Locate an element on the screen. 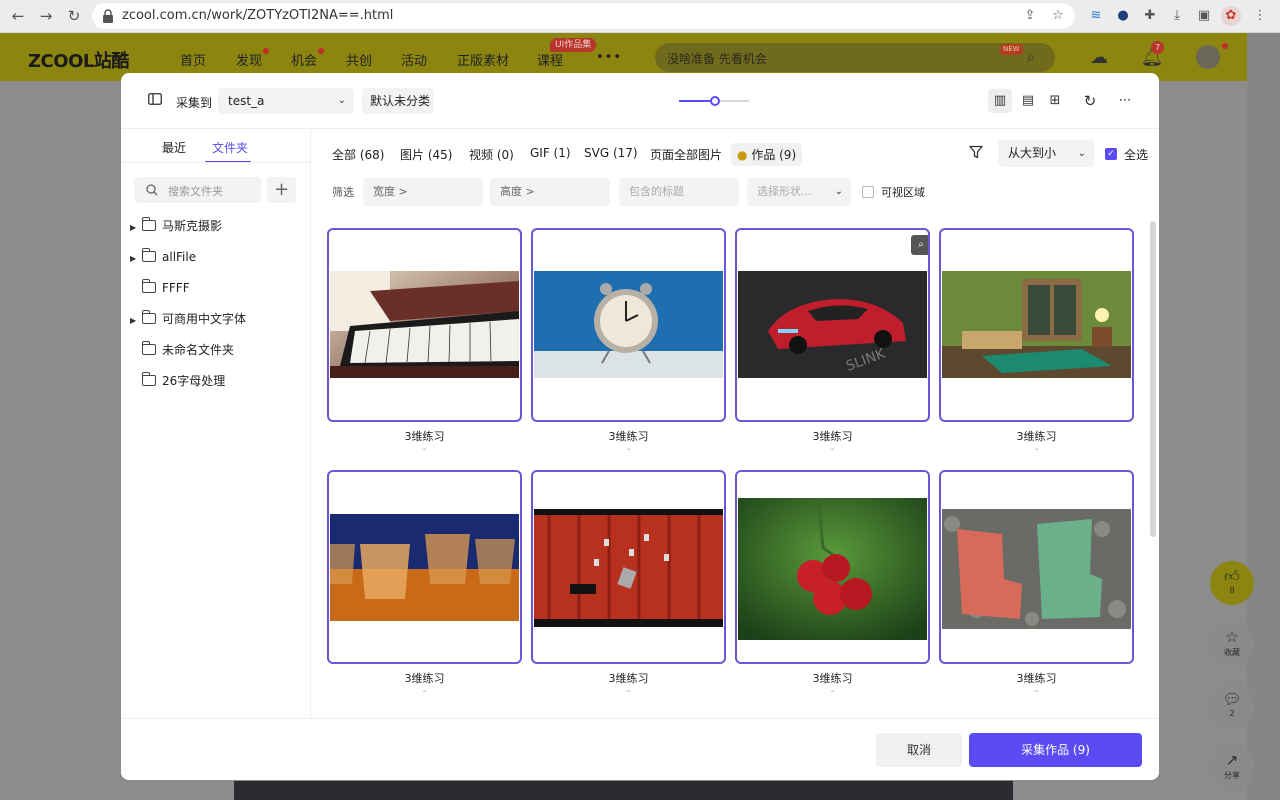  page-scrollbar is located at coordinates (1263, 416).